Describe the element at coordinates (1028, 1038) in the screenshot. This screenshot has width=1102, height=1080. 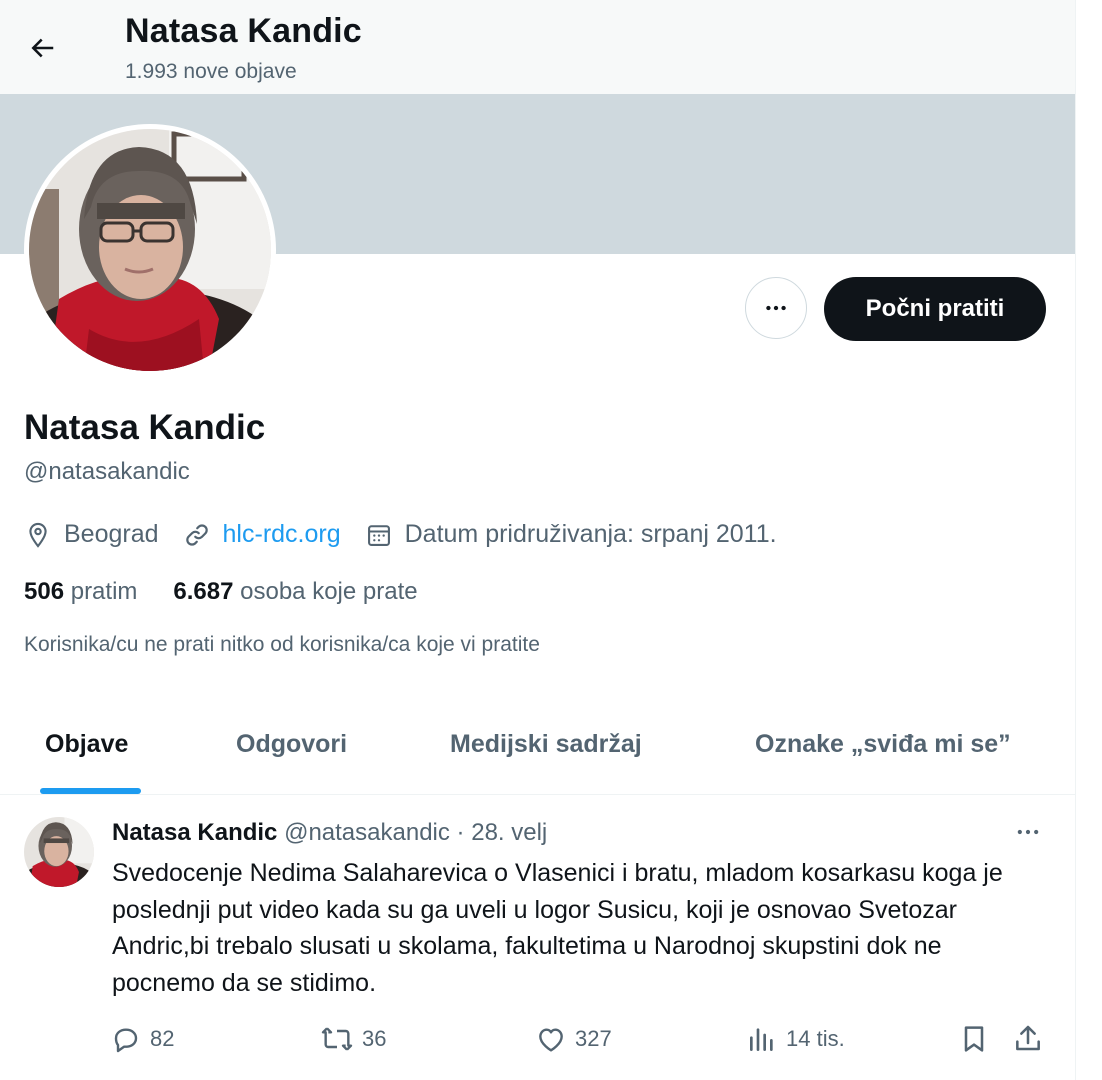
I see `share-icon` at that location.